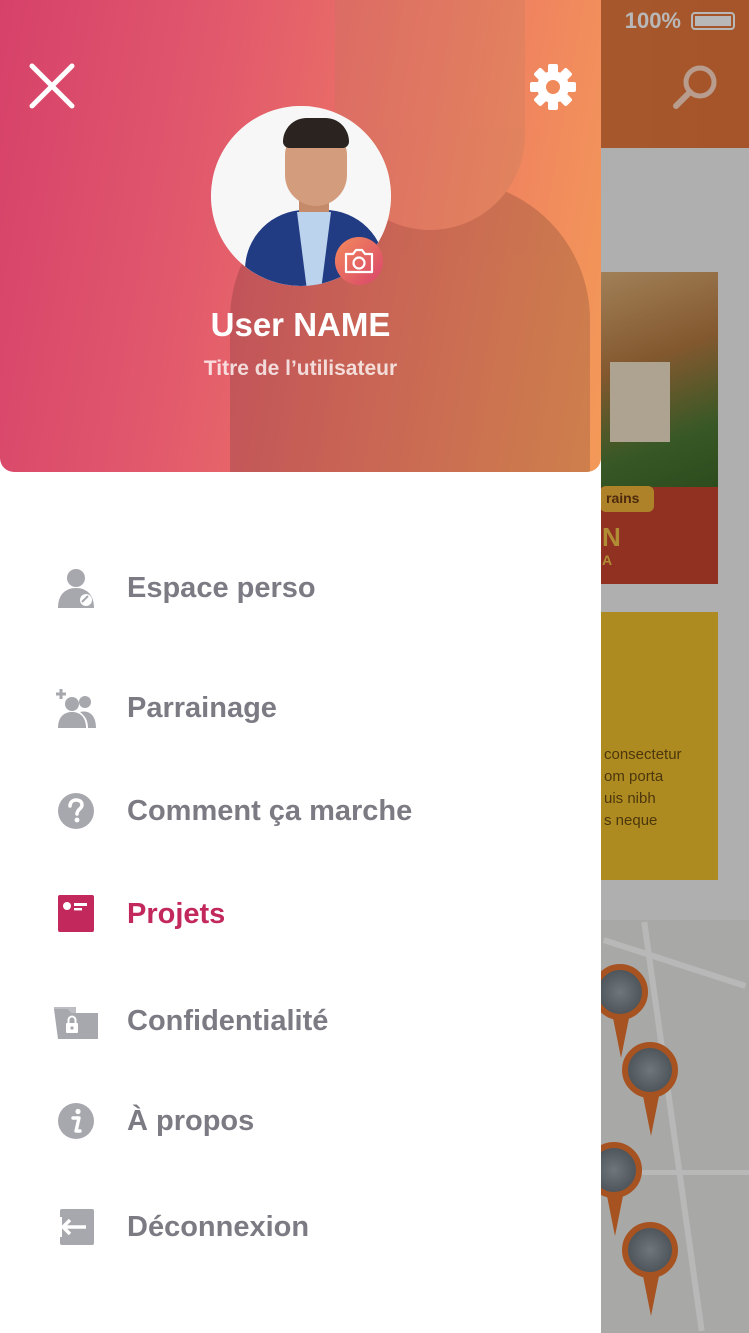 This screenshot has width=749, height=1333. I want to click on camera-icon, so click(359, 261).